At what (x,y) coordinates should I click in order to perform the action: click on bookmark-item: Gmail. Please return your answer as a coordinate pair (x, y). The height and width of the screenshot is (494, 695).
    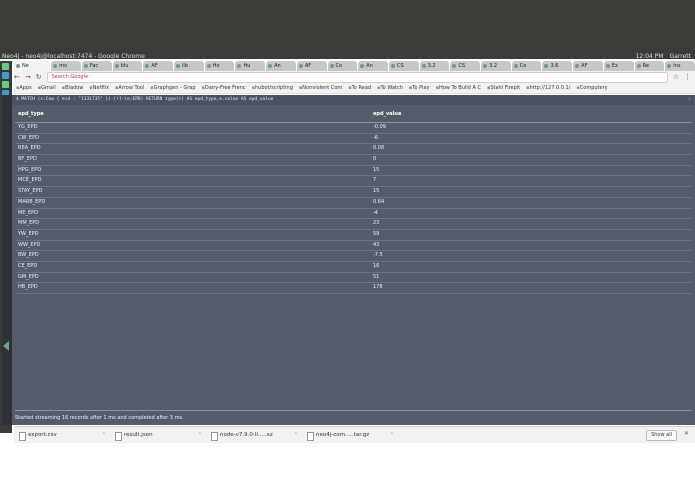
    Looking at the image, I should click on (47, 88).